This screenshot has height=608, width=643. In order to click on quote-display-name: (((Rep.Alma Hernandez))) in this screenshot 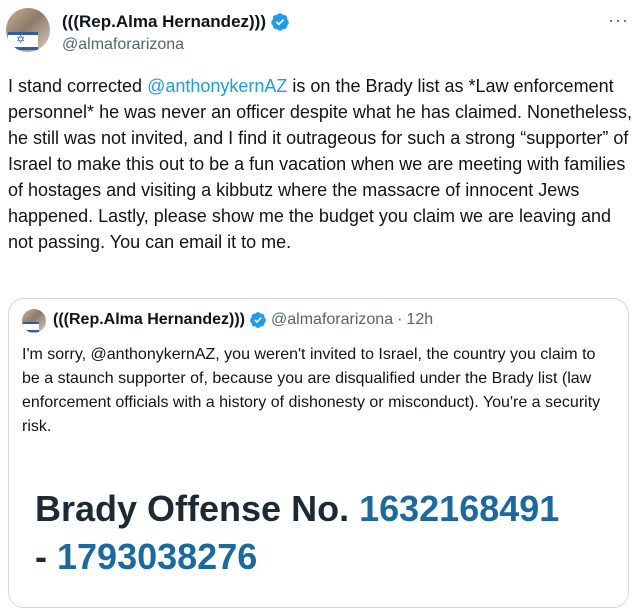, I will do `click(149, 319)`.